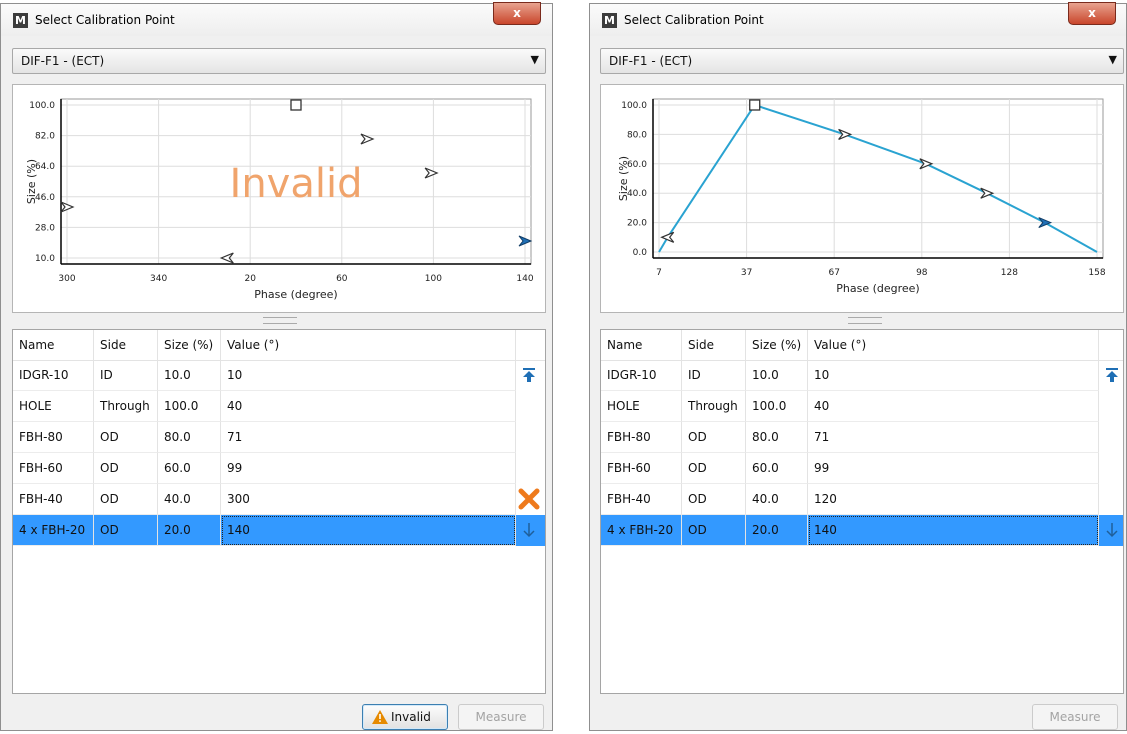 This screenshot has width=1127, height=734. I want to click on x-tick-label: 140, so click(524, 279).